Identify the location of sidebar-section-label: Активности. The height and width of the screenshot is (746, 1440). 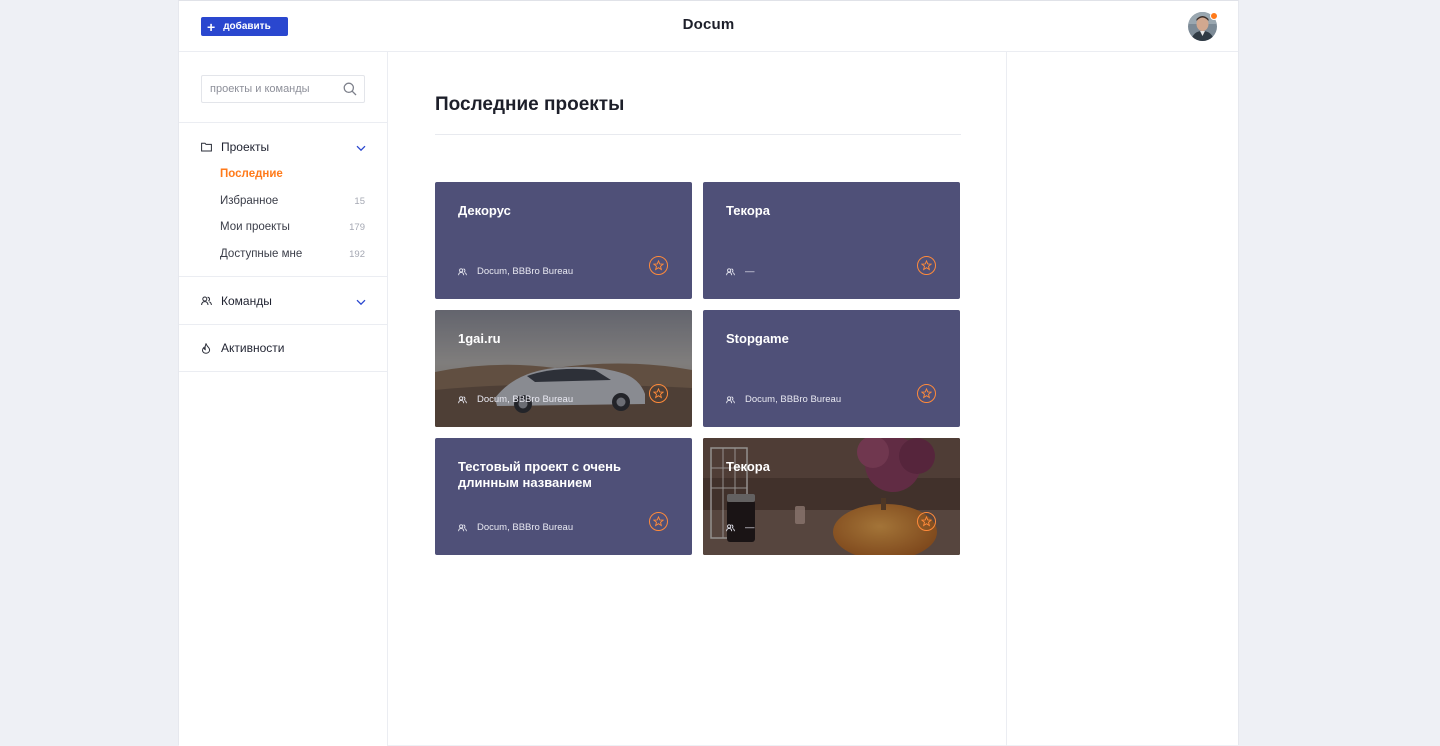
(253, 348).